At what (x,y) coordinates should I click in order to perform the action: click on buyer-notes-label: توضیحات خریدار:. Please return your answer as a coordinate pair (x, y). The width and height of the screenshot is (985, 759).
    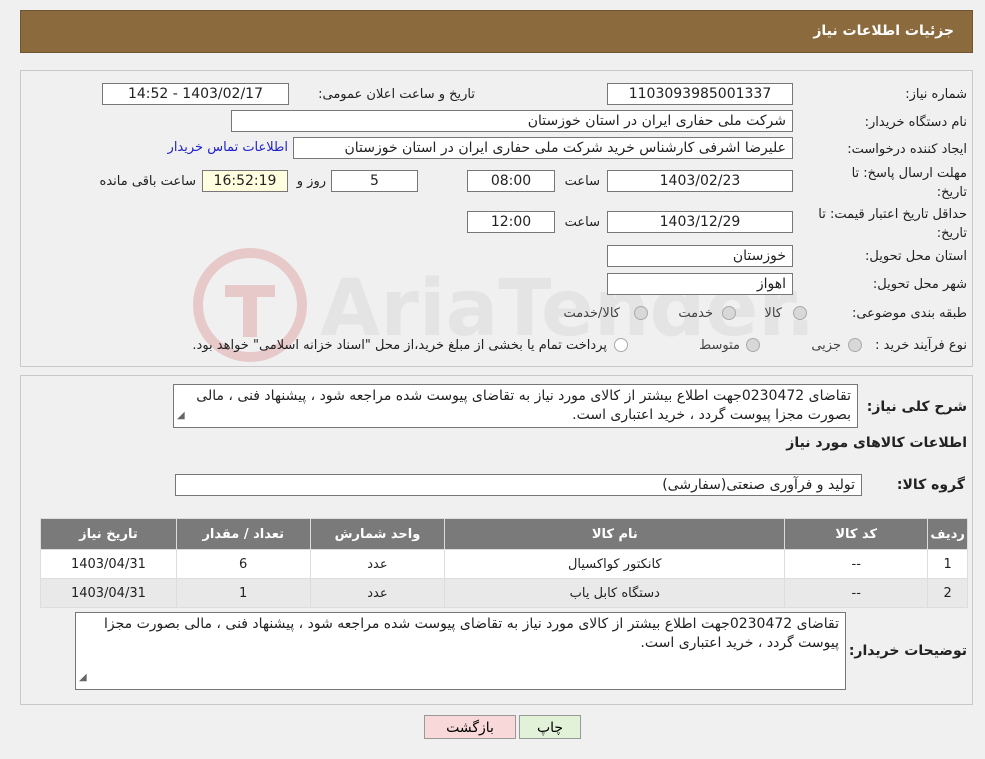
    Looking at the image, I should click on (907, 651).